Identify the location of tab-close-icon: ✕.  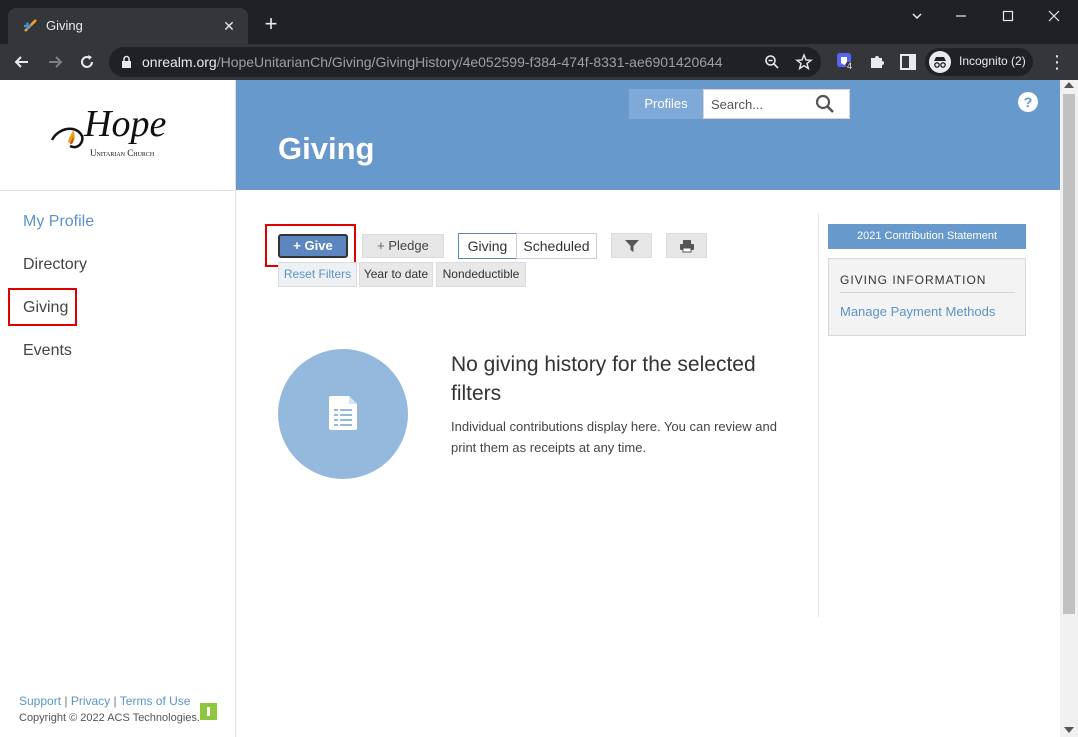
(229, 26).